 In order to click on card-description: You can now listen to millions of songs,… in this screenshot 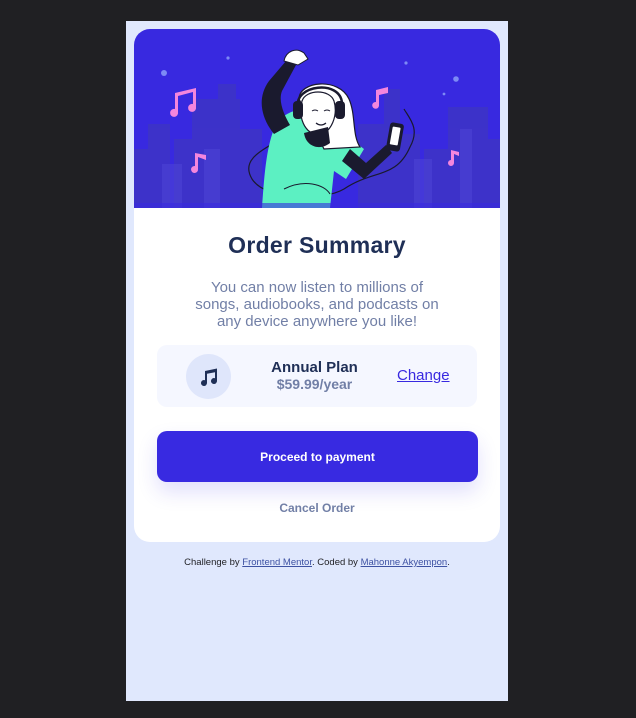, I will do `click(317, 304)`.